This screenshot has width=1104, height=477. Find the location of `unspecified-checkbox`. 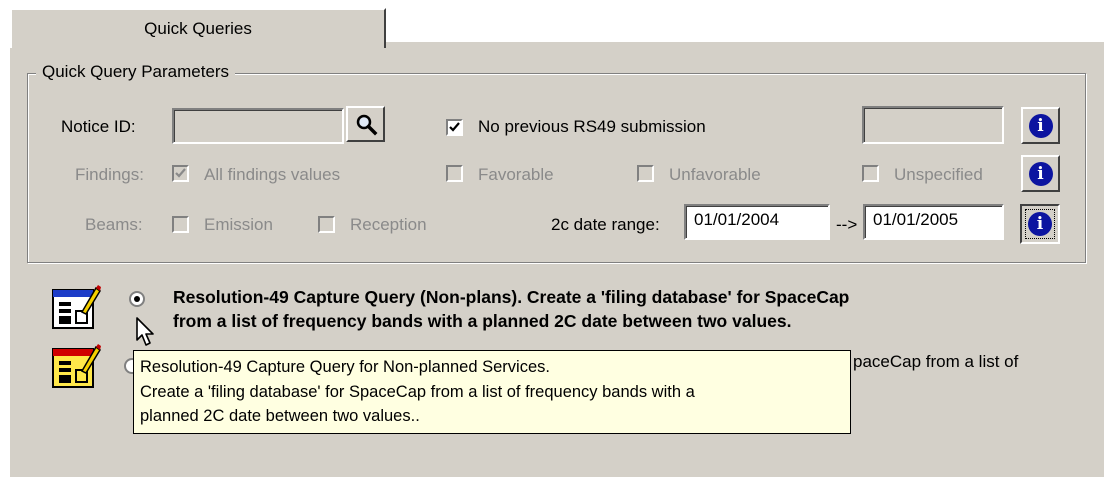

unspecified-checkbox is located at coordinates (870, 173).